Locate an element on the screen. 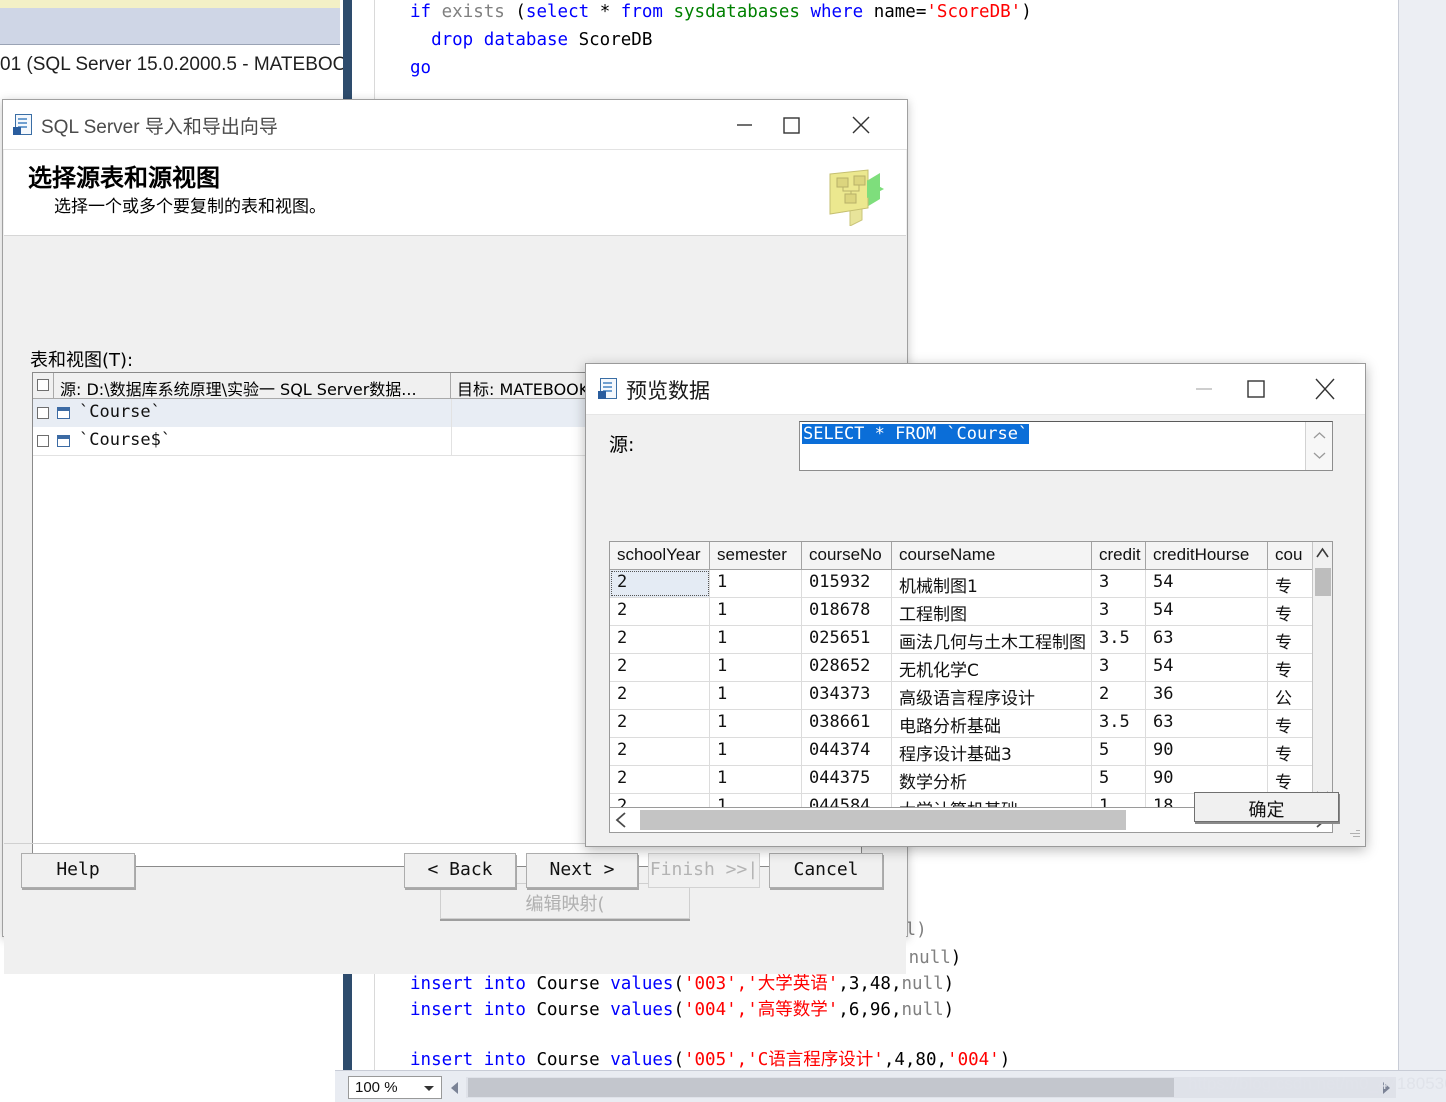  select-all-header is located at coordinates (43, 385).